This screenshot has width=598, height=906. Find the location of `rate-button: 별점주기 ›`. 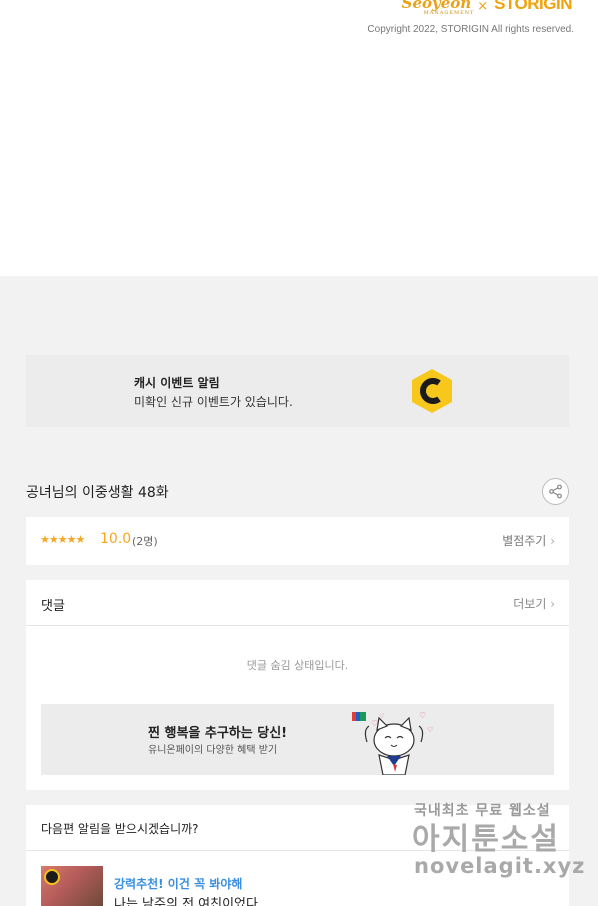

rate-button: 별점주기 › is located at coordinates (528, 540).